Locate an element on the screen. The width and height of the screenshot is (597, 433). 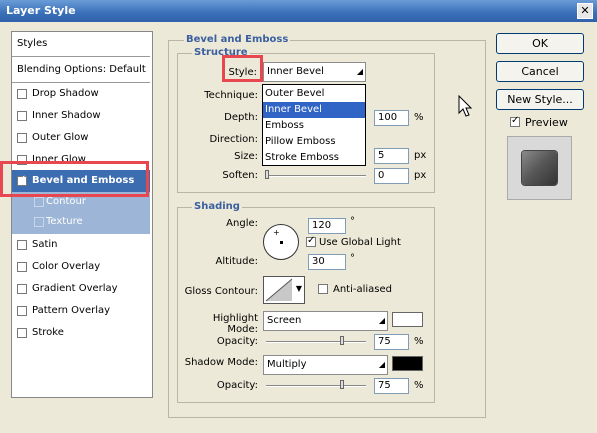
texture-checkbox is located at coordinates (39, 222).